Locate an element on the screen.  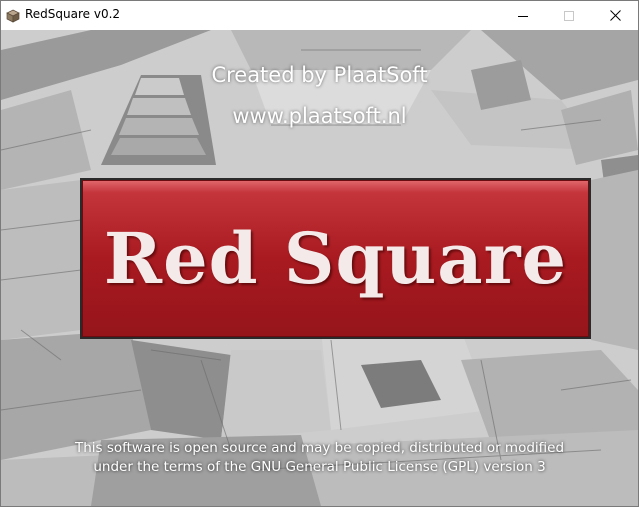
close-icon is located at coordinates (615, 15).